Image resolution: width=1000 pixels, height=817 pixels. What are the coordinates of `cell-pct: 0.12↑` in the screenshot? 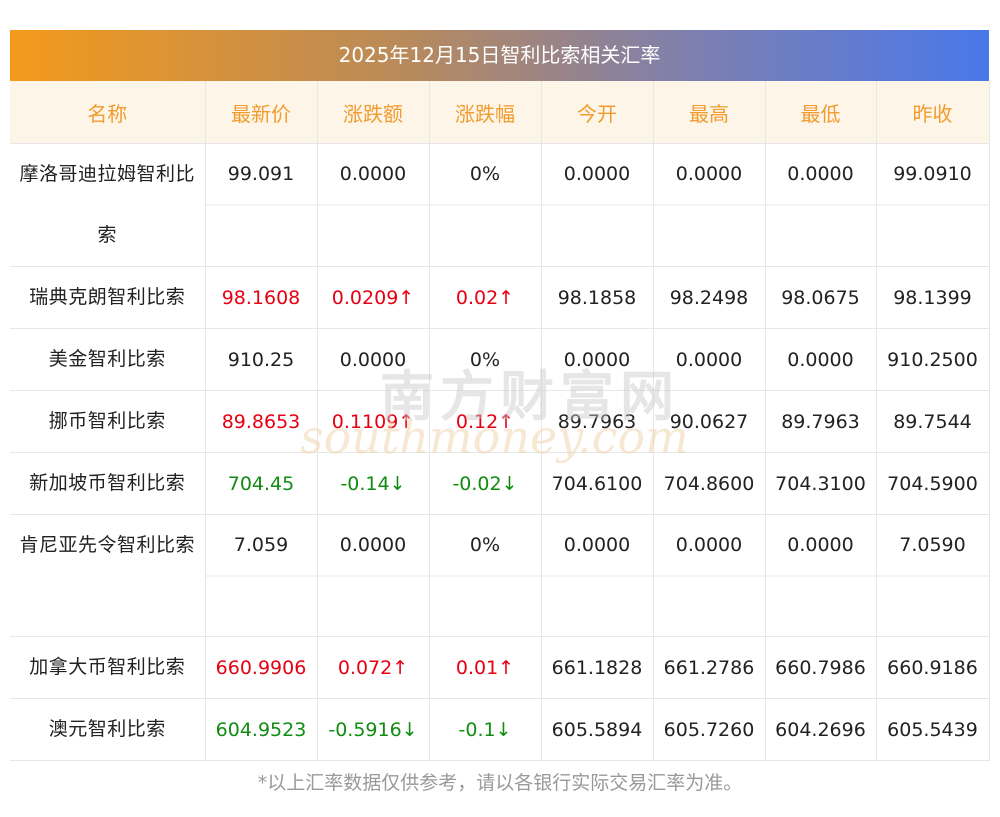 It's located at (485, 421).